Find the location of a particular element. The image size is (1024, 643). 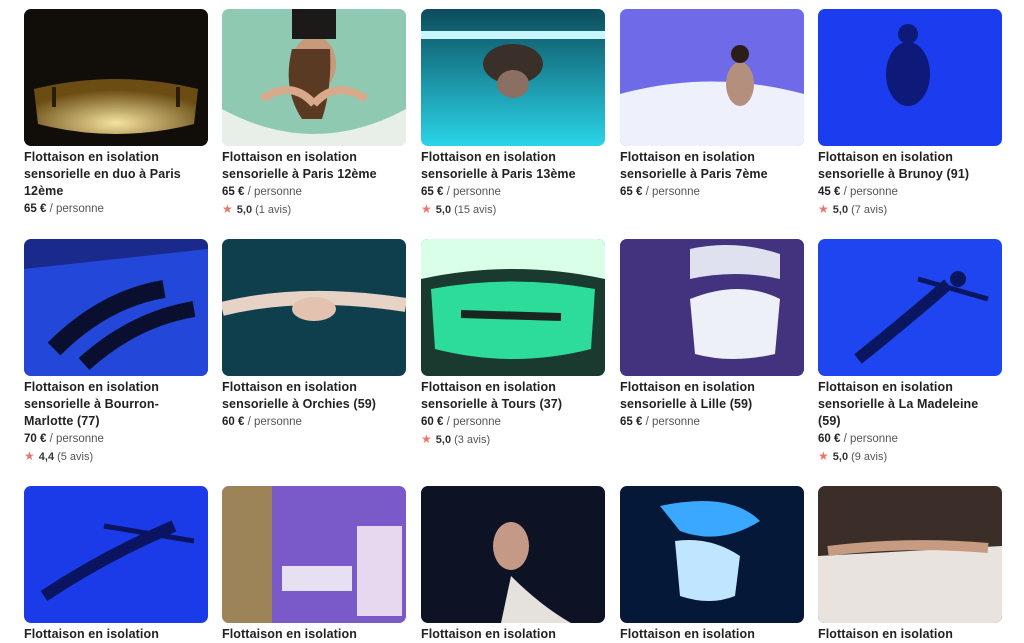

card-rating: ★ 5,0 (3 avis) is located at coordinates (513, 440).